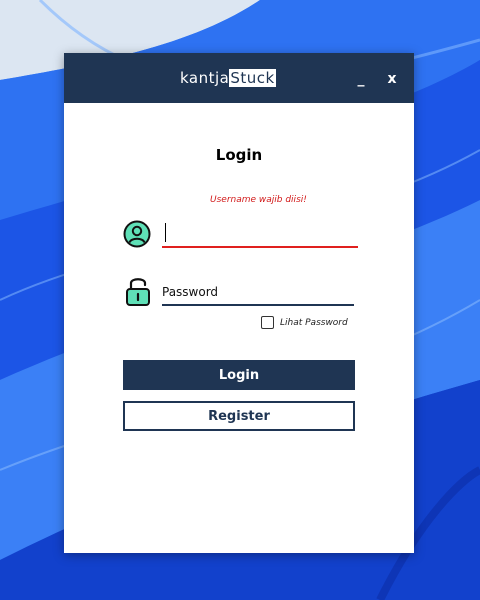  What do you see at coordinates (137, 234) in the screenshot?
I see `user-icon` at bounding box center [137, 234].